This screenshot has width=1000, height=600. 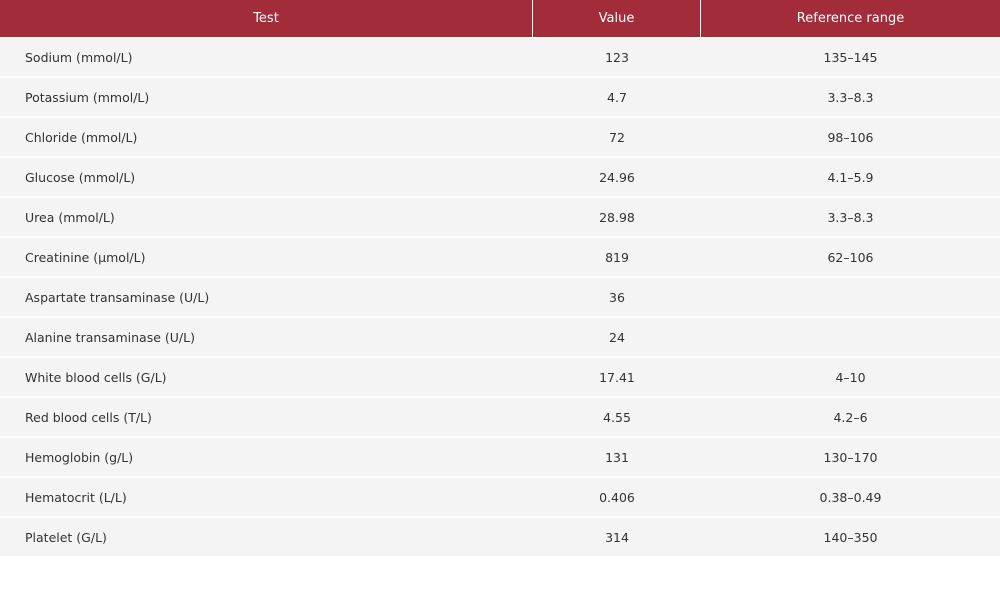 I want to click on table-row: Creatinine (µmol/L) 819 62–106, so click(x=500, y=258).